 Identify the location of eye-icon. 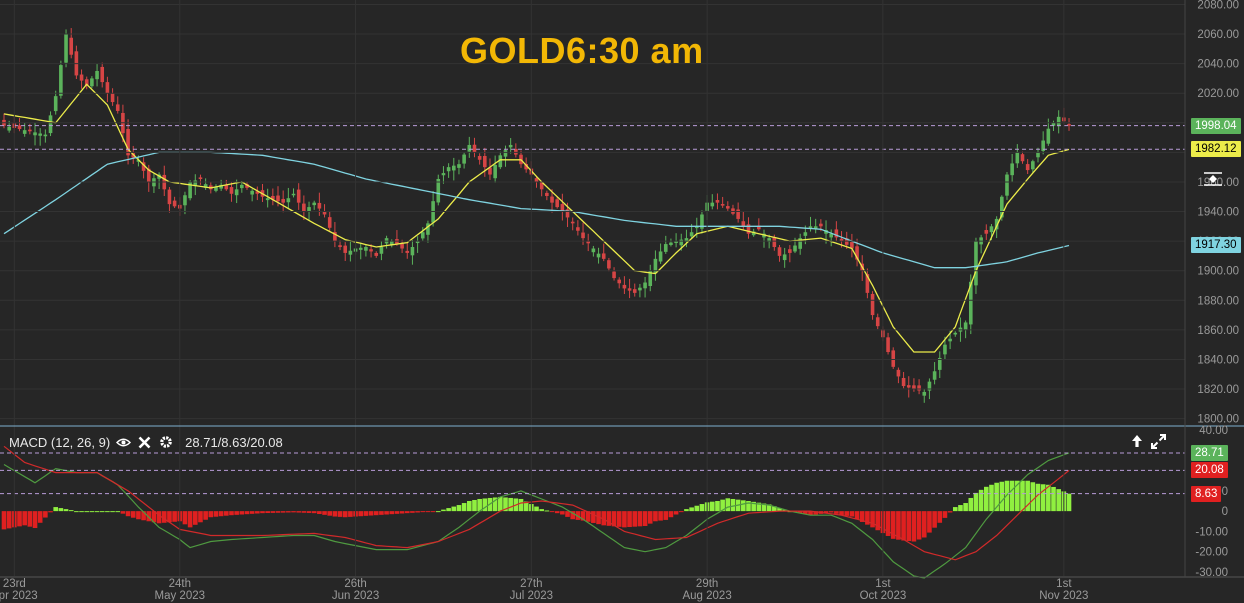
(124, 442).